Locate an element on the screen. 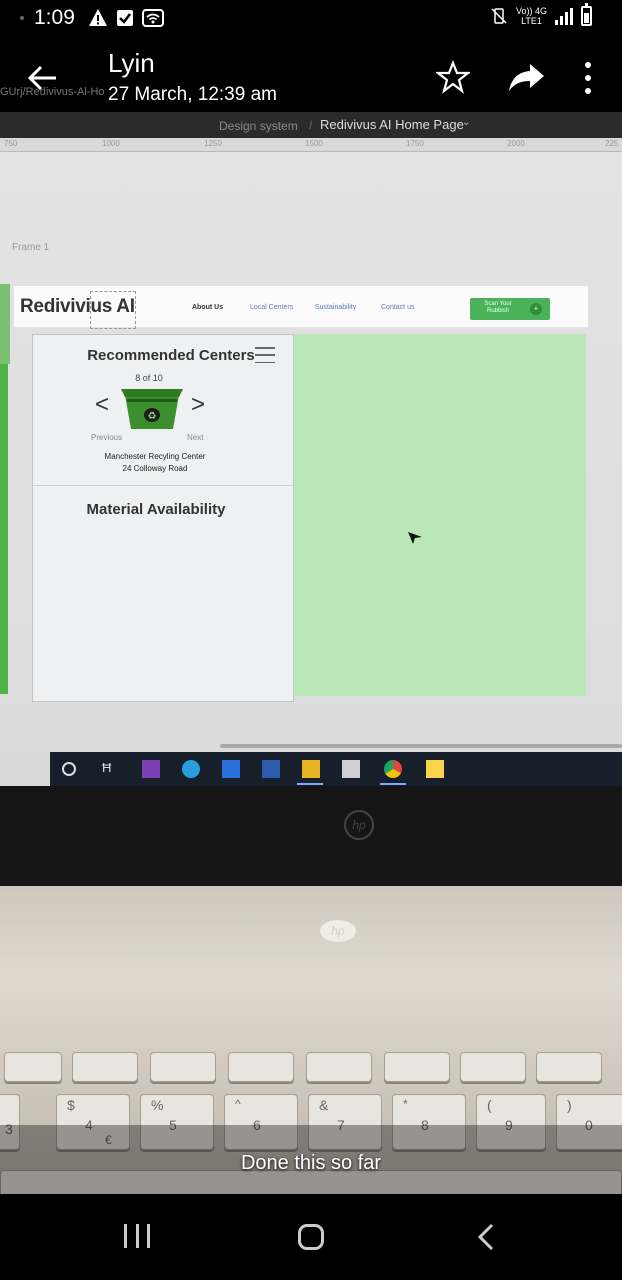  file-explorer-icon is located at coordinates (311, 769).